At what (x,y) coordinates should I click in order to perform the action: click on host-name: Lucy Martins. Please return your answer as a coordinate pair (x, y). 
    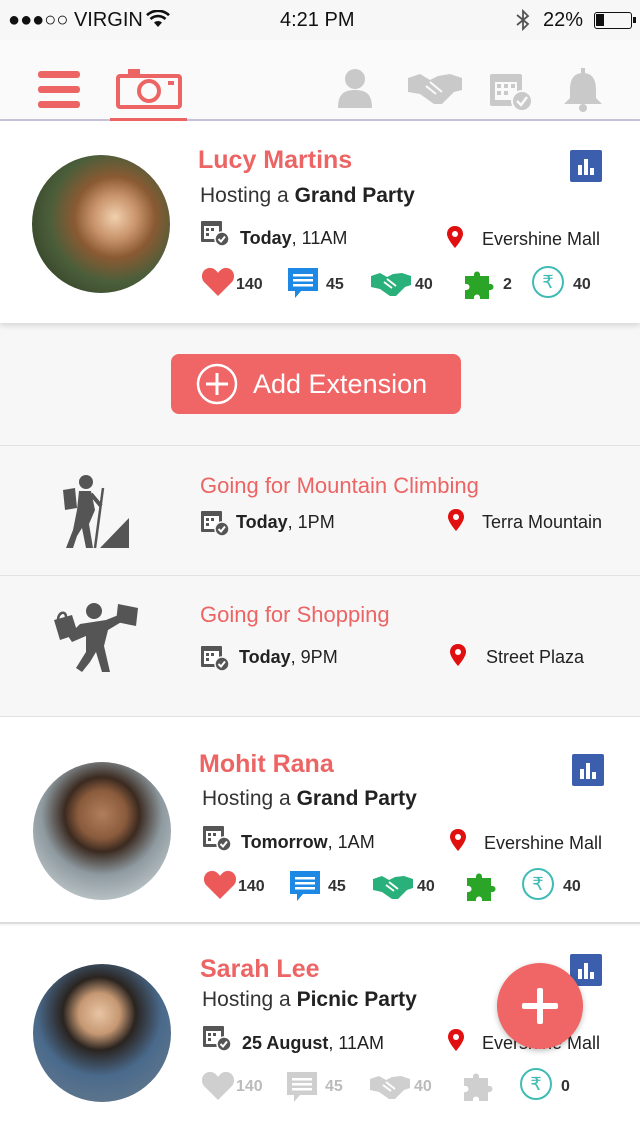
    Looking at the image, I should click on (275, 160).